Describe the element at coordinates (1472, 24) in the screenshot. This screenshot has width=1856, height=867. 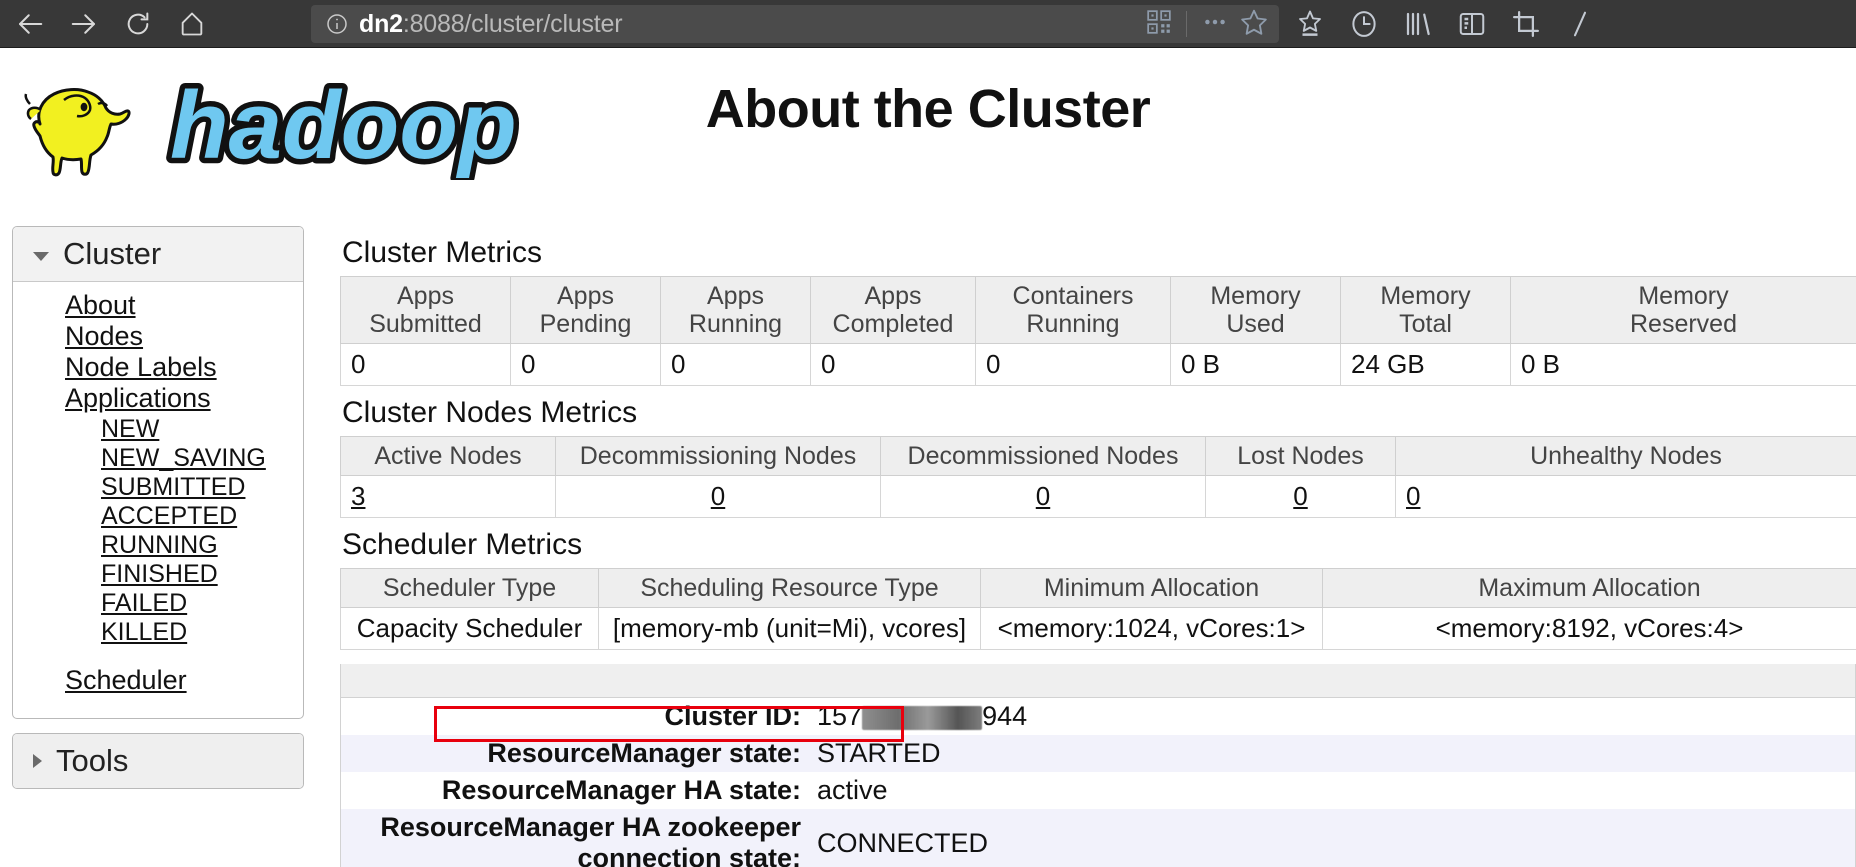
I see `reader-view-icon` at that location.